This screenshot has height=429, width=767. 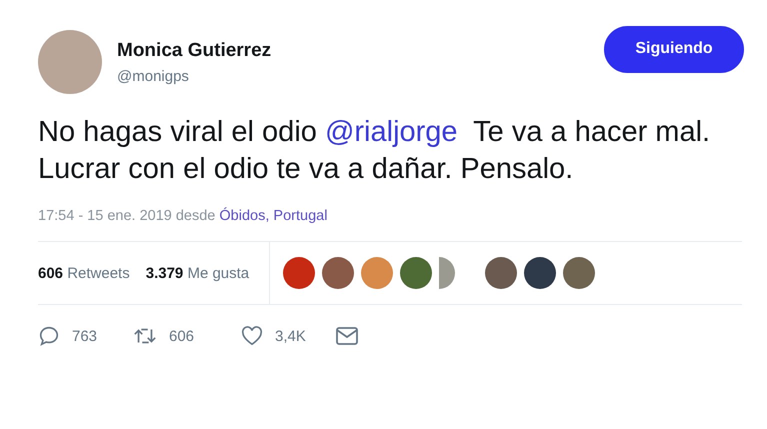 What do you see at coordinates (273, 216) in the screenshot?
I see `location-link: Óbidos, Portugal` at bounding box center [273, 216].